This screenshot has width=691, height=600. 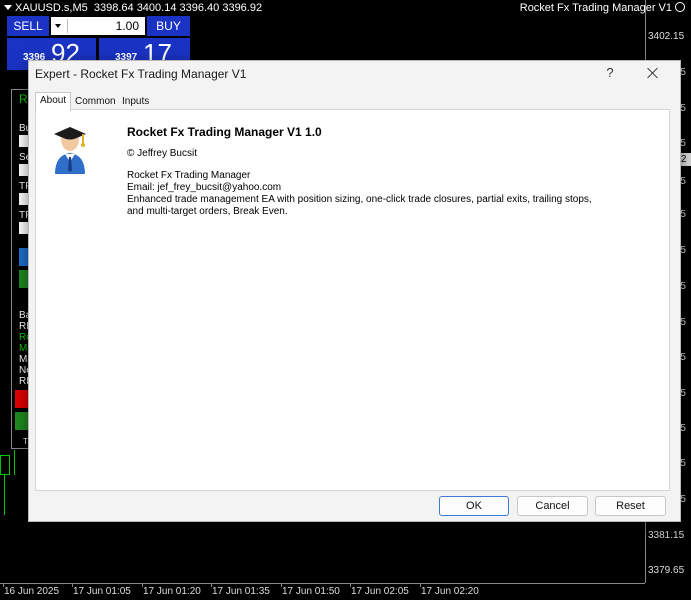 I want to click on ok-button: OK, so click(x=474, y=506).